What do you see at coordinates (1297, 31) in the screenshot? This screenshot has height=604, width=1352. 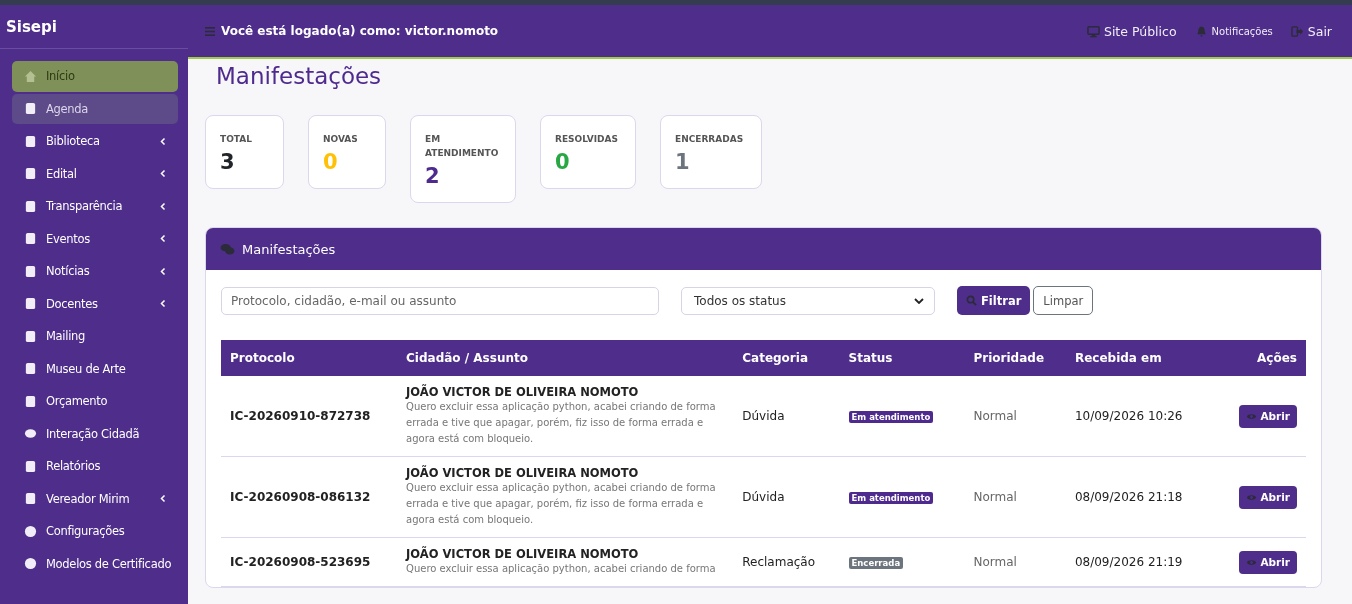 I see `logout-icon` at bounding box center [1297, 31].